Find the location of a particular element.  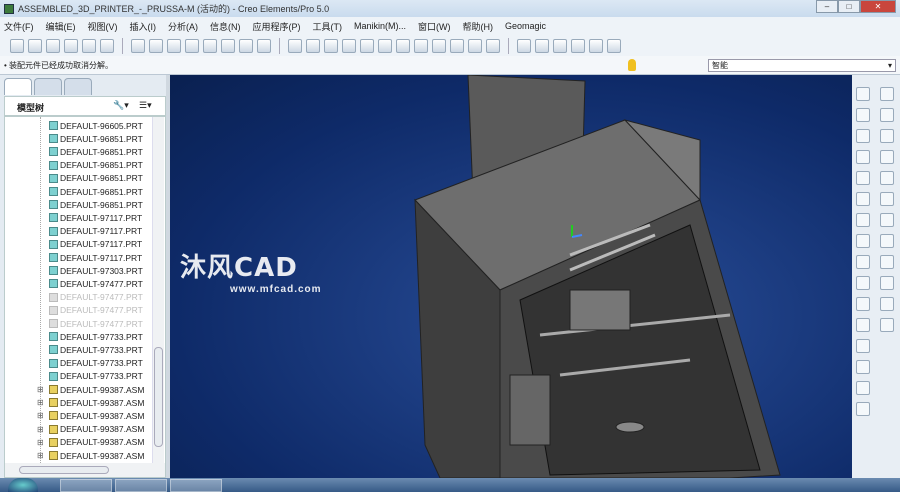

menu-item: 工具(T) is located at coordinates (328, 26).